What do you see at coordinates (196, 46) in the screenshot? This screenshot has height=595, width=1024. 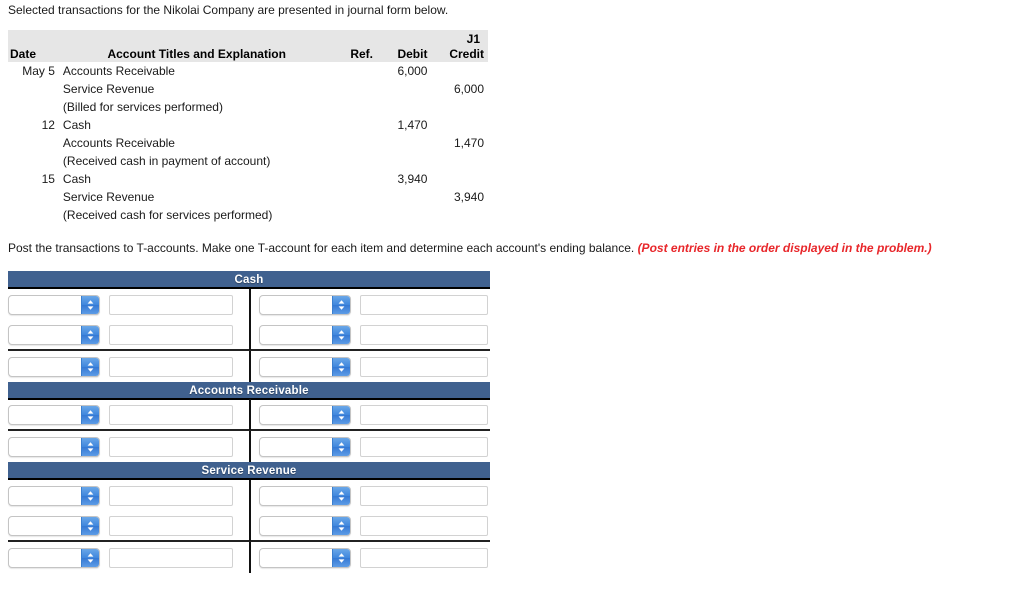 I see `column-header-account: Account Titles and Explanation` at bounding box center [196, 46].